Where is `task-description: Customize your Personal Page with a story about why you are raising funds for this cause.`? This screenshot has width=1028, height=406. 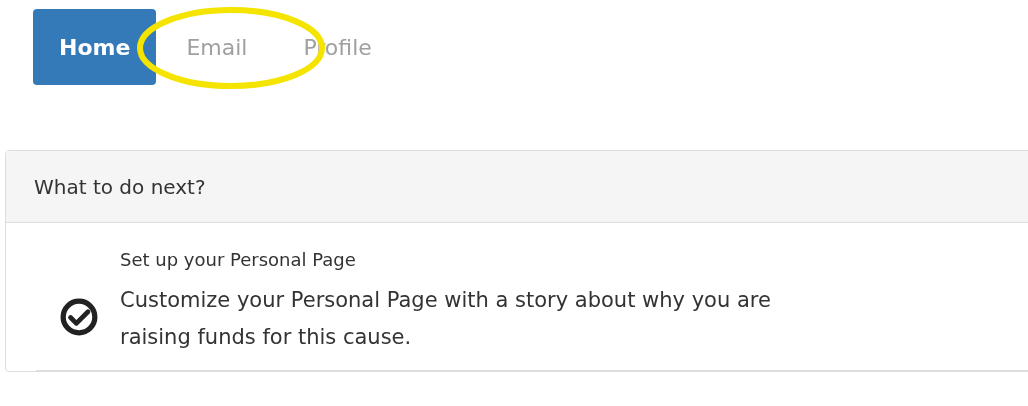 task-description: Customize your Personal Page with a story about why you are raising funds for this cause. is located at coordinates (446, 319).